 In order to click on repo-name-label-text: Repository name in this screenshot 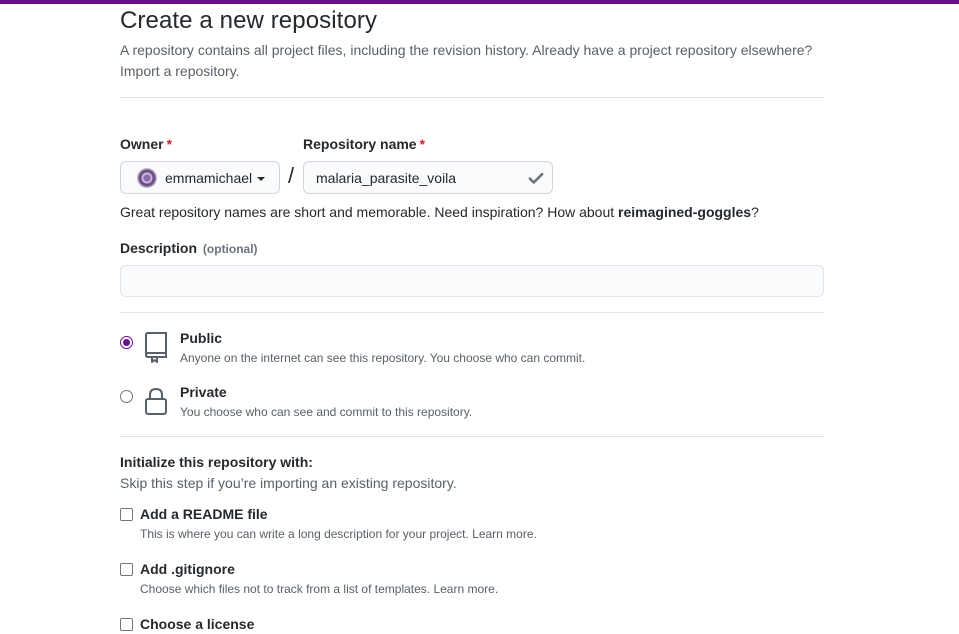, I will do `click(360, 144)`.